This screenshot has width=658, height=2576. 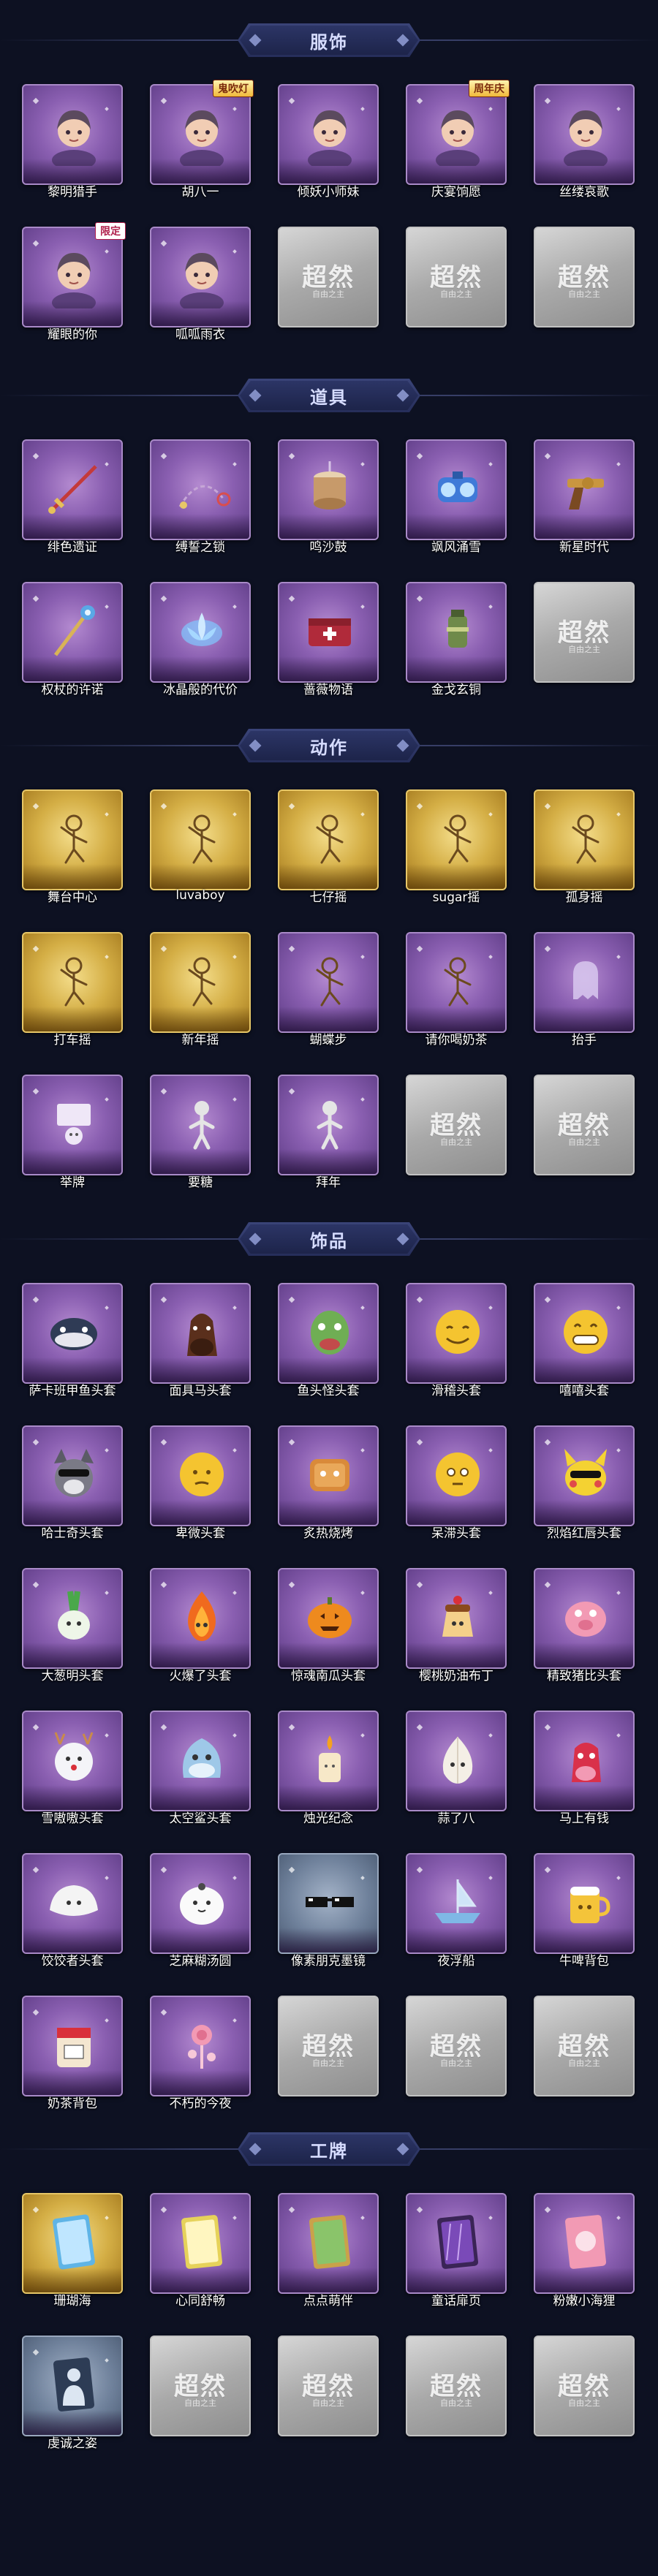 I want to click on portrait-frog-raincoat-icon, so click(x=202, y=275).